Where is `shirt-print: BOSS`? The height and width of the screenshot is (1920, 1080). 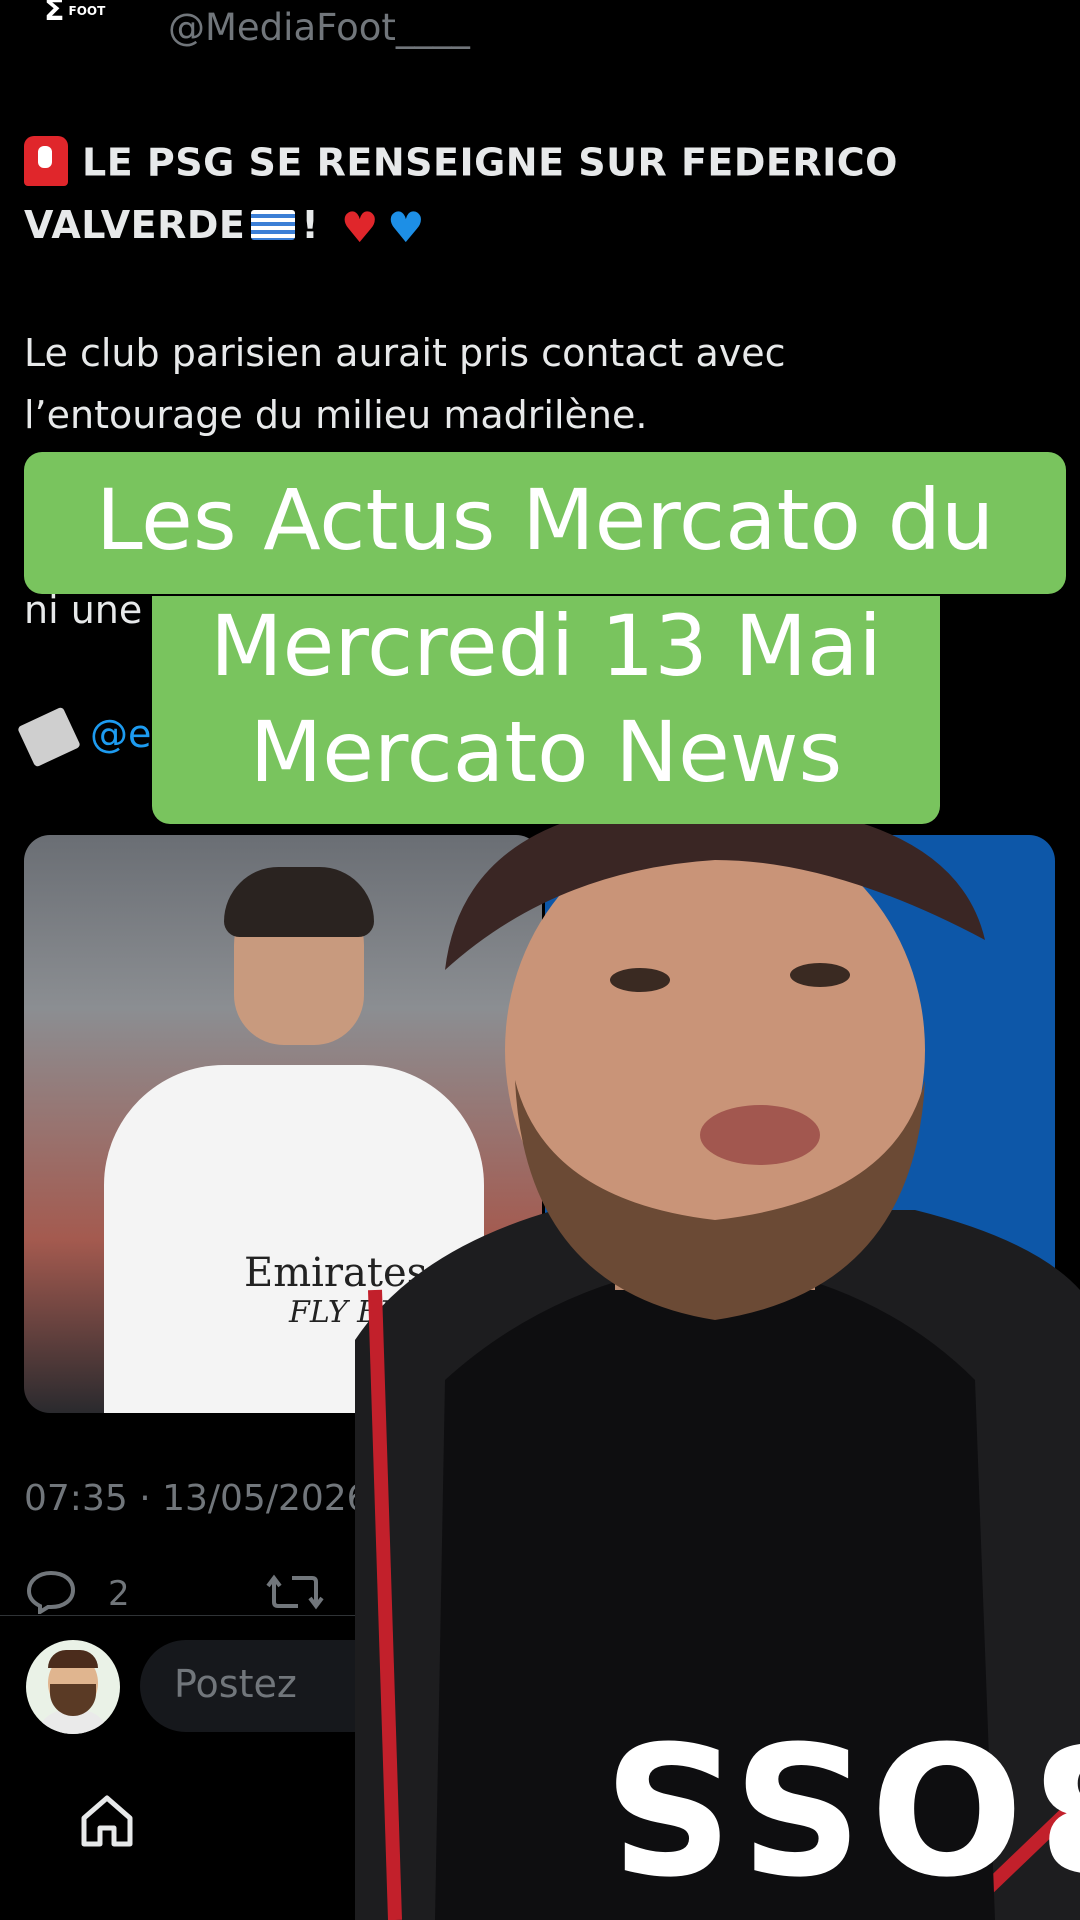 shirt-print: BOSS is located at coordinates (837, 1804).